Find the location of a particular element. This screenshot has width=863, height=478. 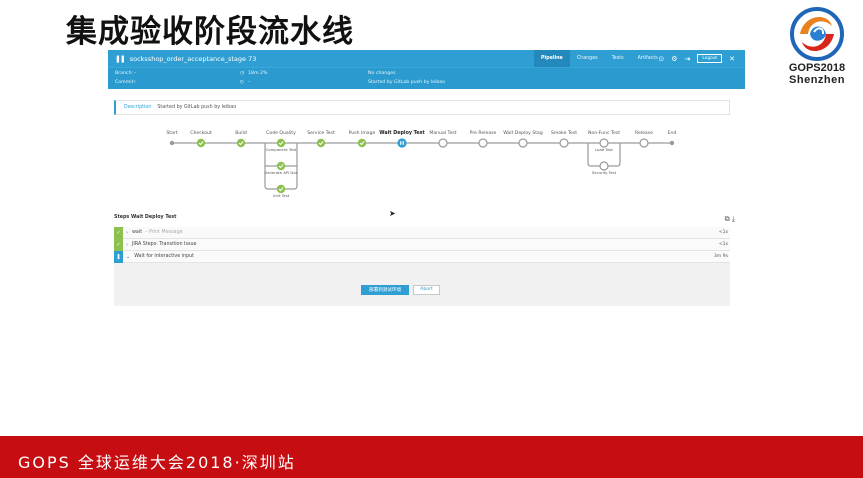

tab-bar: Pipeline Changes Tests Artifacts is located at coordinates (599, 58).